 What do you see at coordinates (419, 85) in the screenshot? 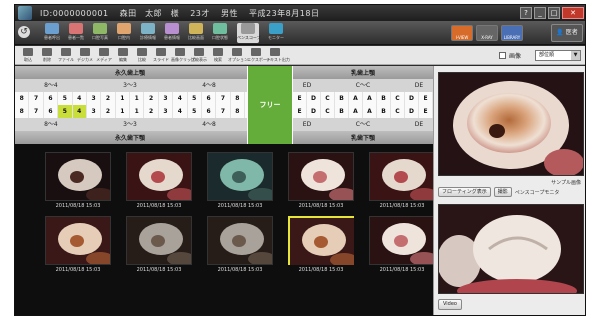
I see `tooth-group-label: DE` at bounding box center [419, 85].